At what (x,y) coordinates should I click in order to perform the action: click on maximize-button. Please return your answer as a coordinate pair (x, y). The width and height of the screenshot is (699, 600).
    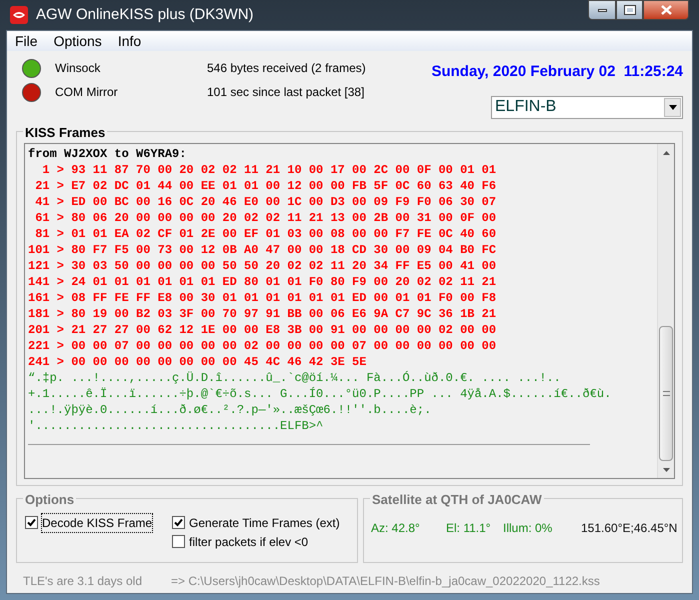
    Looking at the image, I should click on (629, 10).